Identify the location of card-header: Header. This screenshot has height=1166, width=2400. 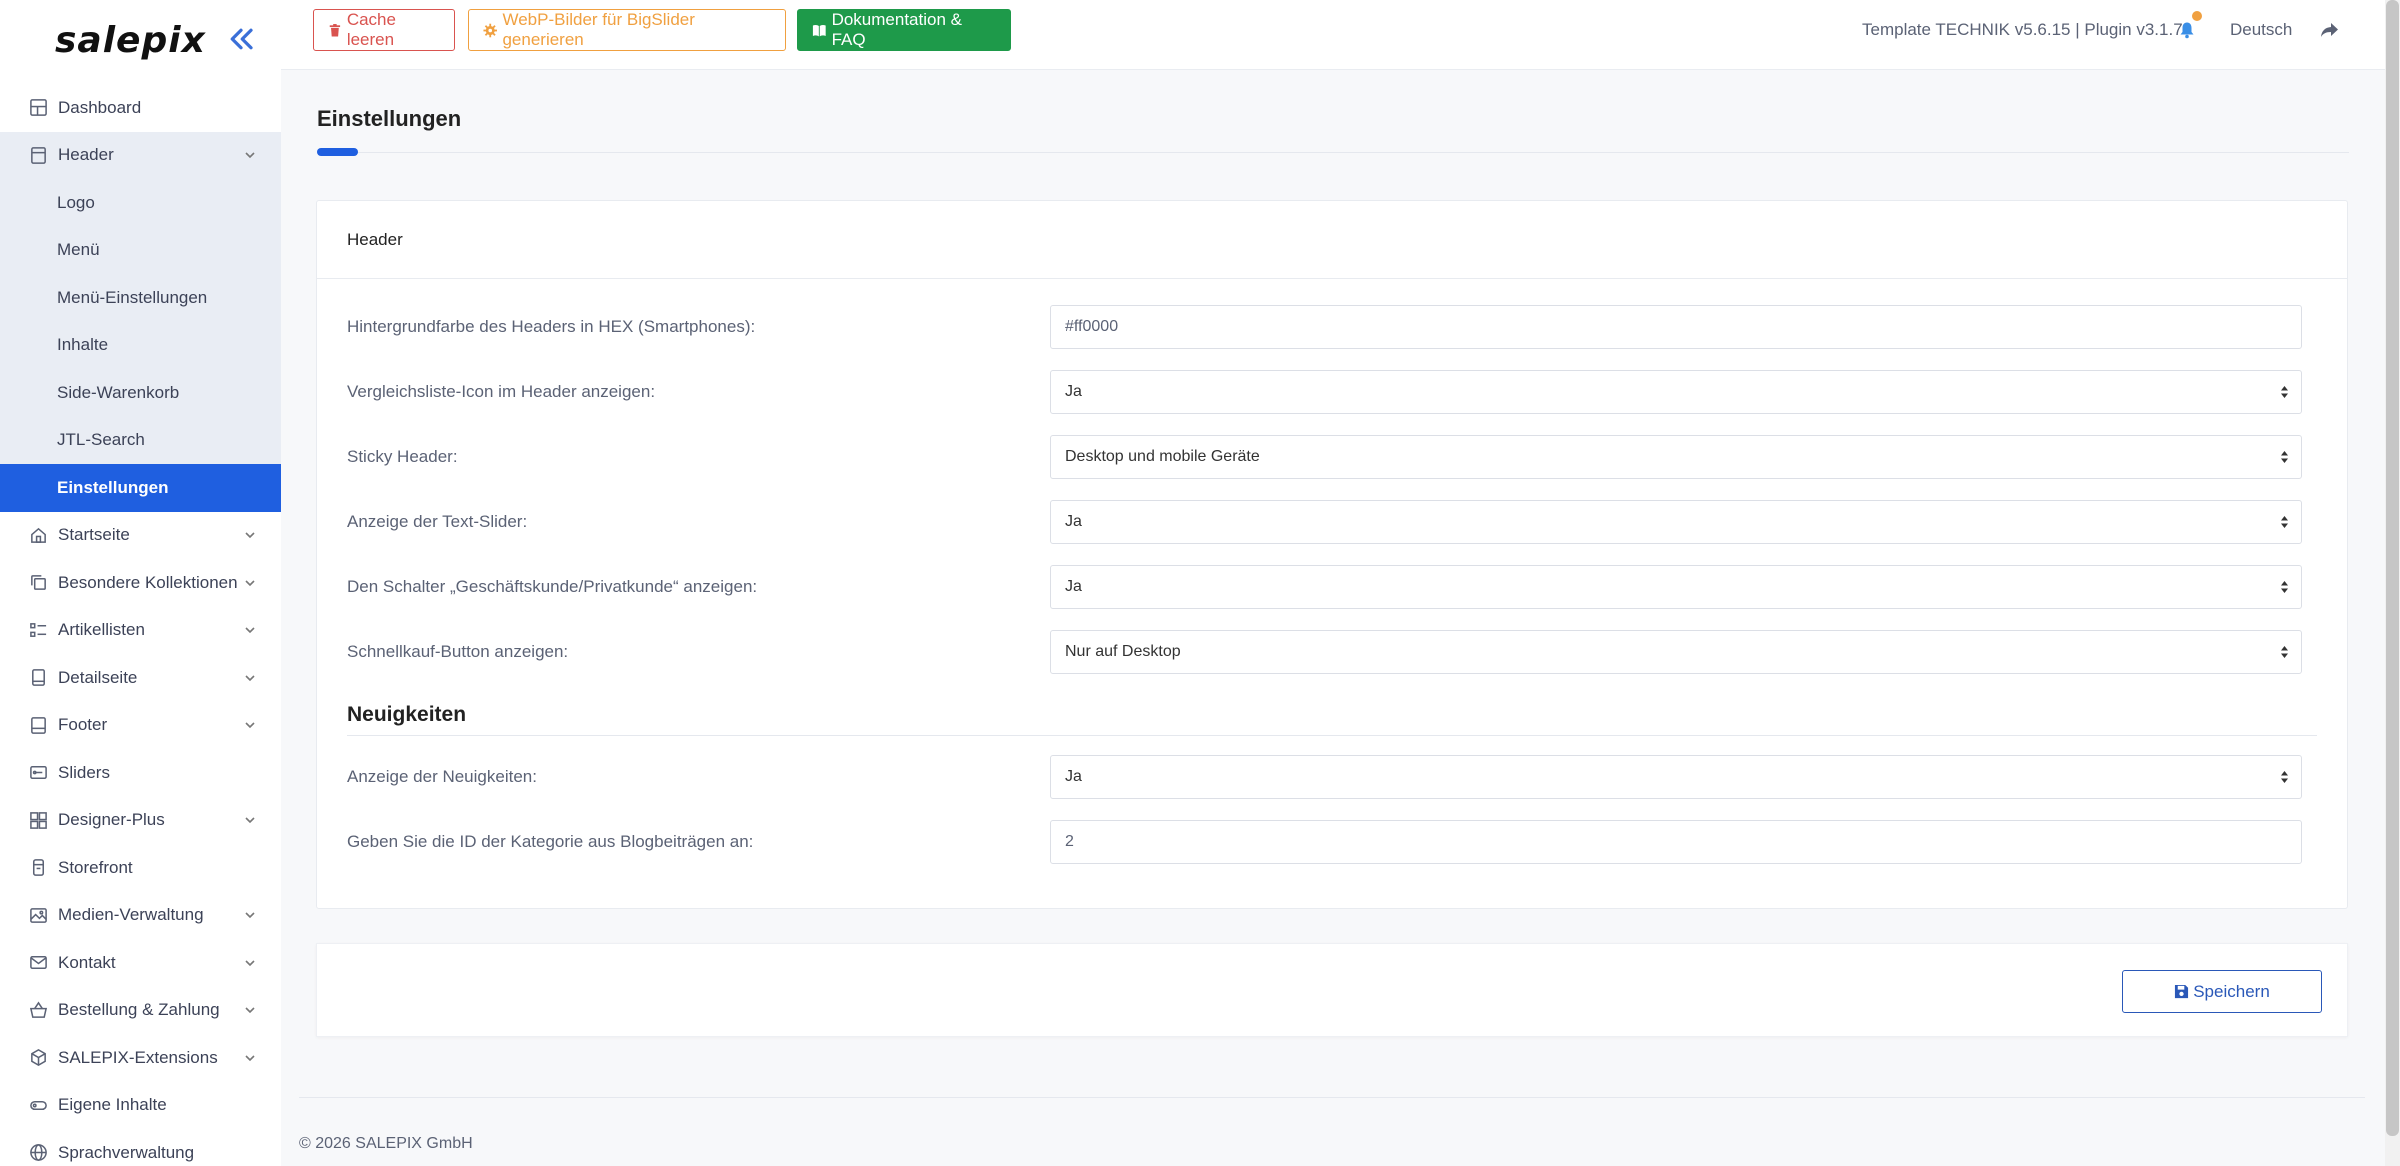
(1332, 240).